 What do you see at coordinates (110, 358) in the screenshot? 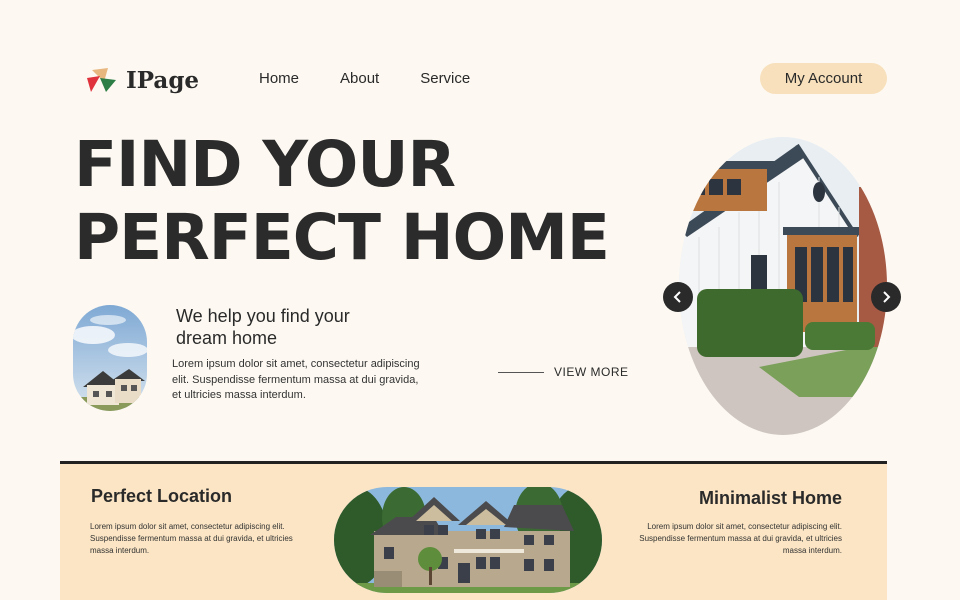
I see `small-house-image` at bounding box center [110, 358].